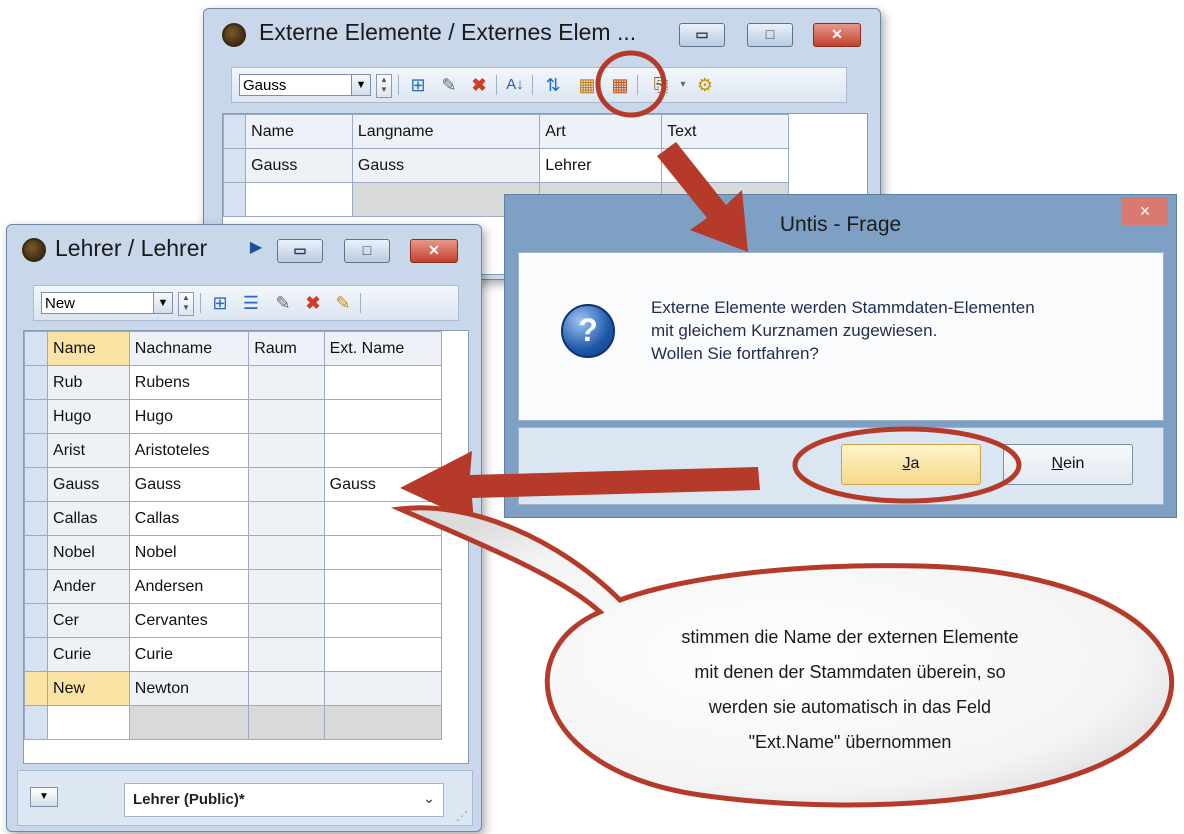 The image size is (1184, 834). I want to click on table-row: Ander Andersen, so click(233, 586).